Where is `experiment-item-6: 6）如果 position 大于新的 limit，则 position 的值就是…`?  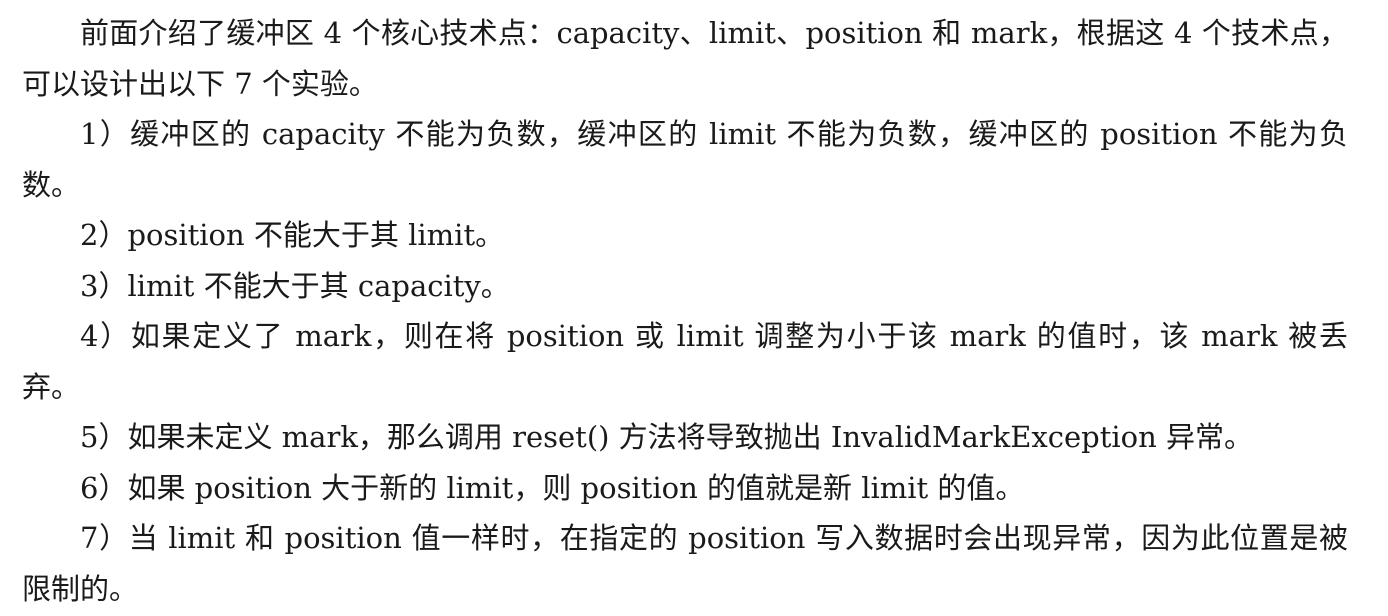 experiment-item-6: 6）如果 position 大于新的 limit，则 position 的值就是… is located at coordinates (552, 487).